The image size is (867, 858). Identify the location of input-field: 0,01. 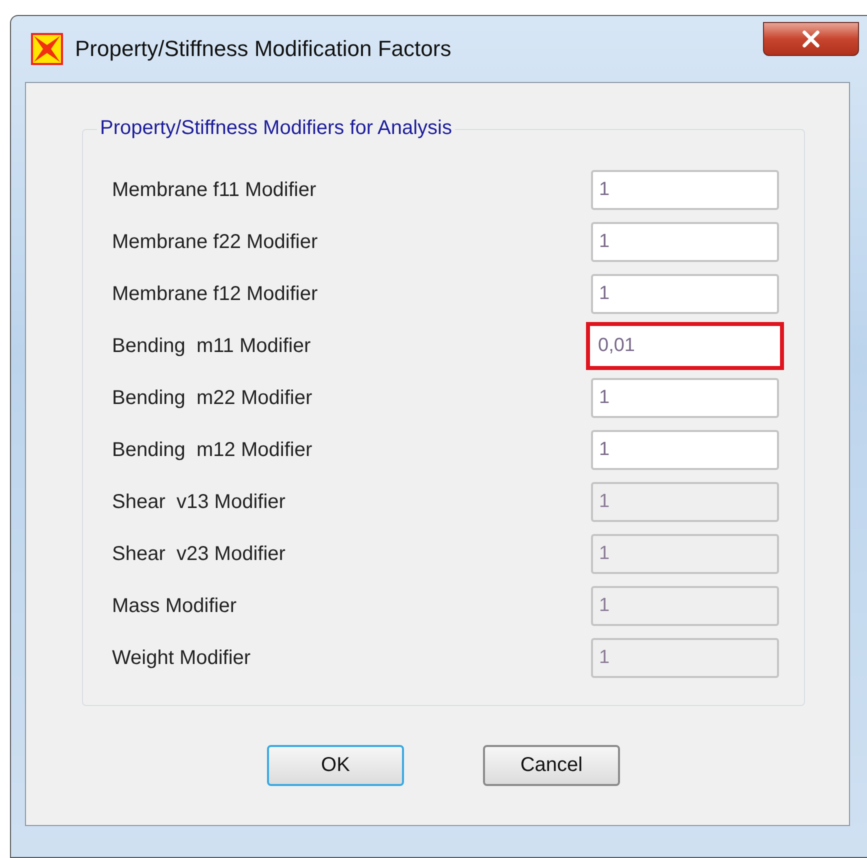
(685, 346).